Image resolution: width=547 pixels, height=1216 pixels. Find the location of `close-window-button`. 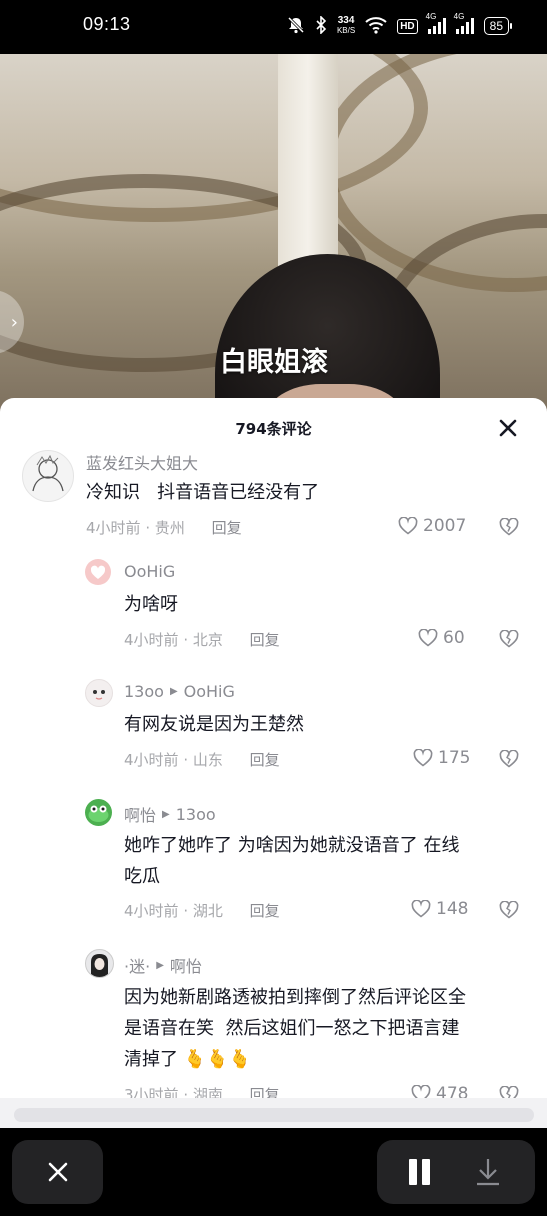

close-window-button is located at coordinates (57, 1172).